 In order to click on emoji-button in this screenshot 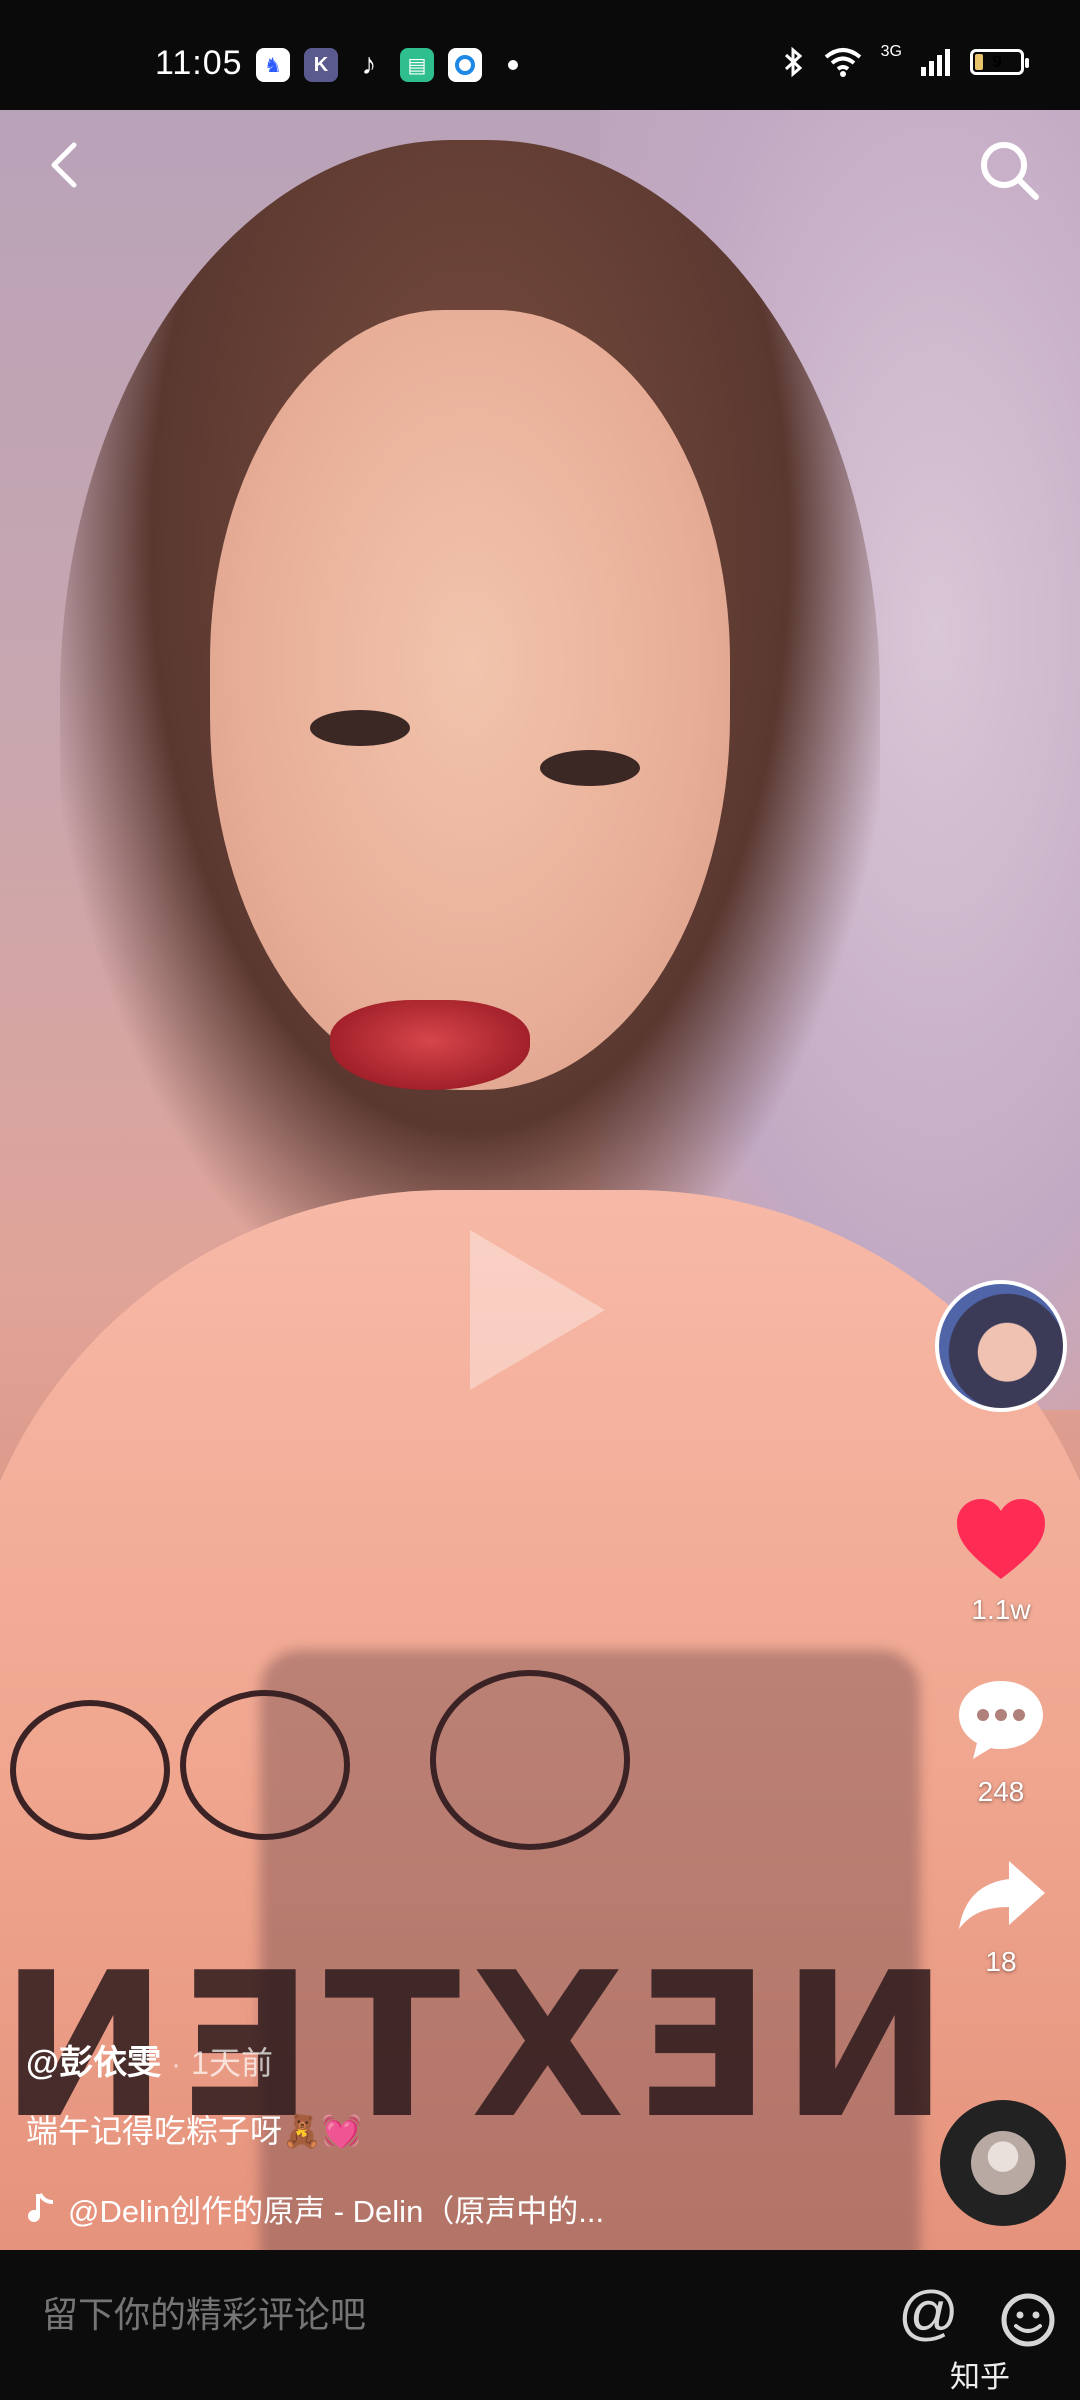, I will do `click(1028, 2320)`.